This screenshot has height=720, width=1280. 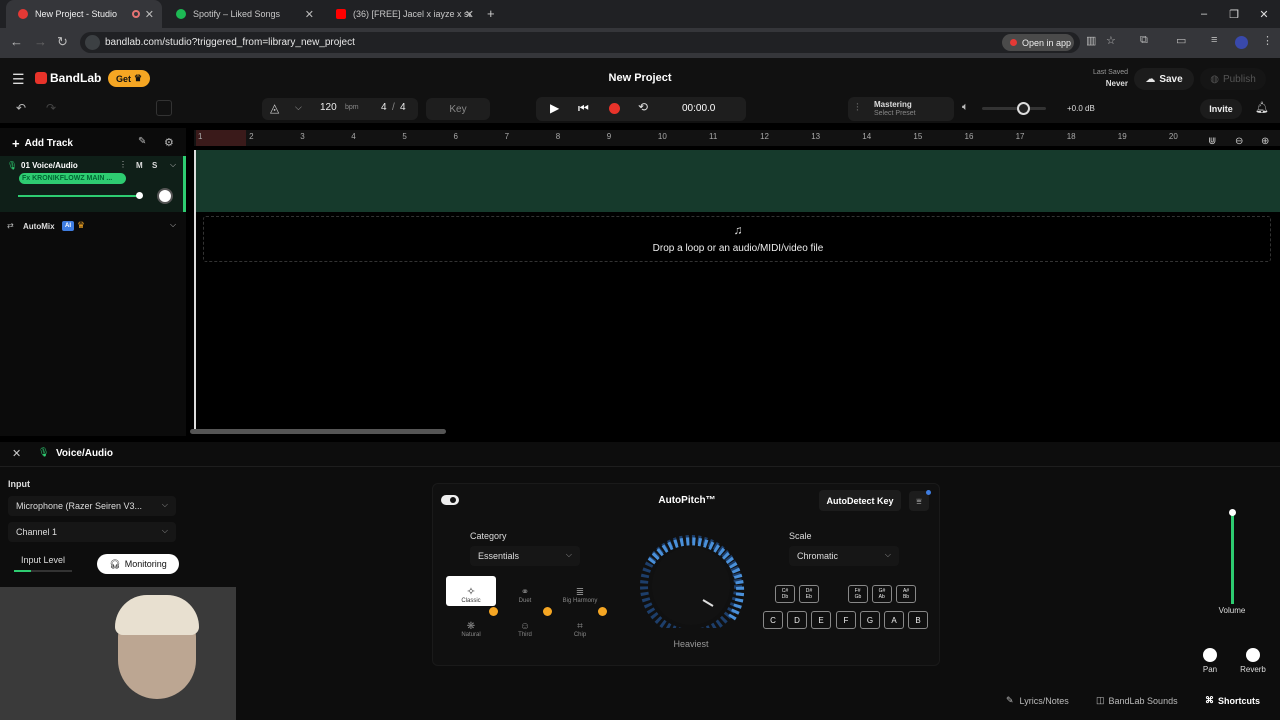 What do you see at coordinates (139, 165) in the screenshot?
I see `mute-button: M` at bounding box center [139, 165].